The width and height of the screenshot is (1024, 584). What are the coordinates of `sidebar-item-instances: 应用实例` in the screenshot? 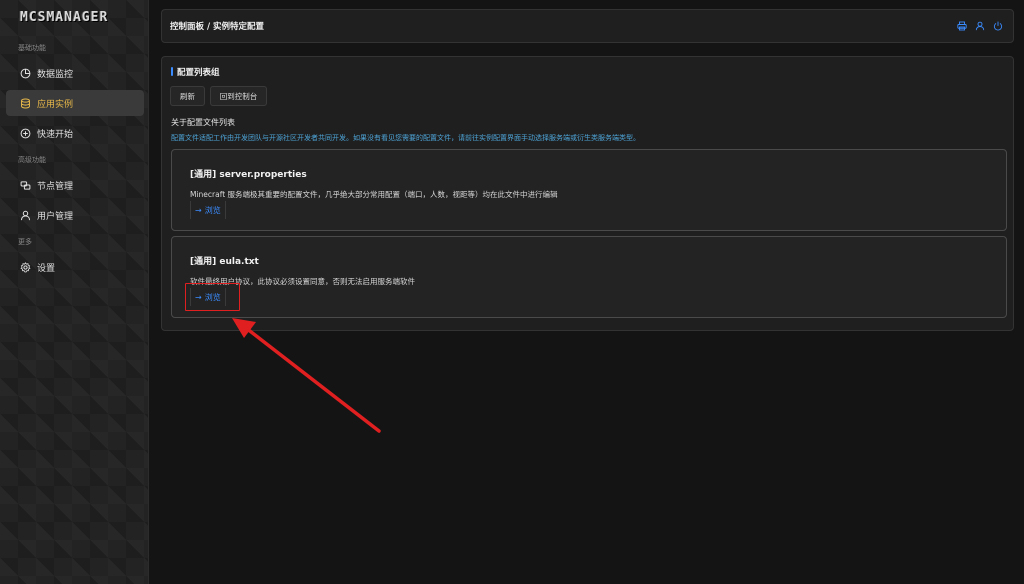 It's located at (75, 103).